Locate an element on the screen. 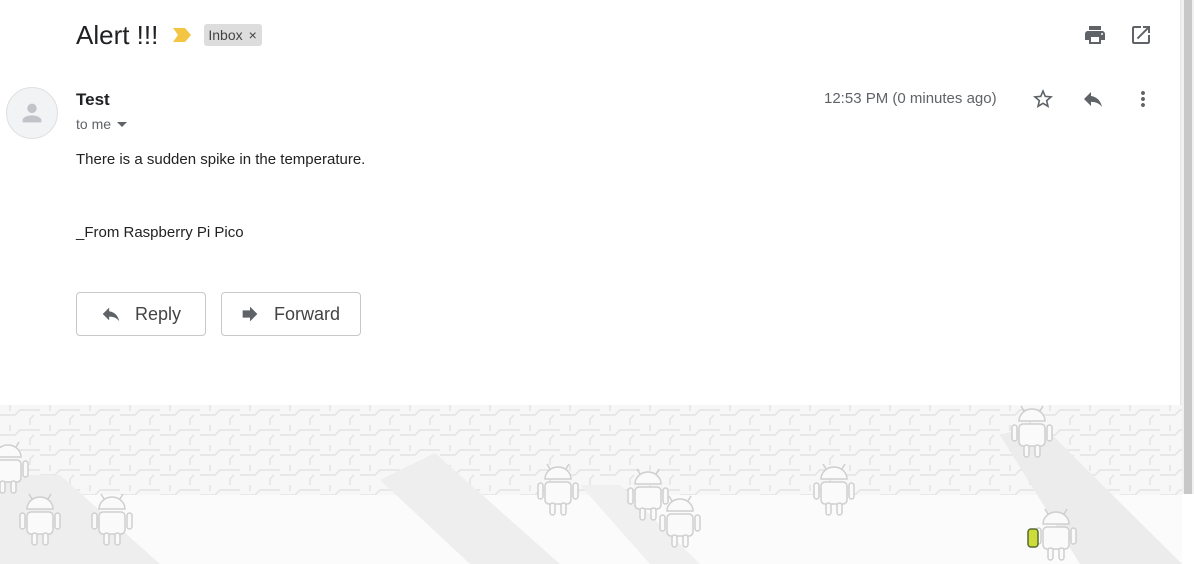 This screenshot has width=1194, height=564. show-details-chevron-down-icon is located at coordinates (122, 124).